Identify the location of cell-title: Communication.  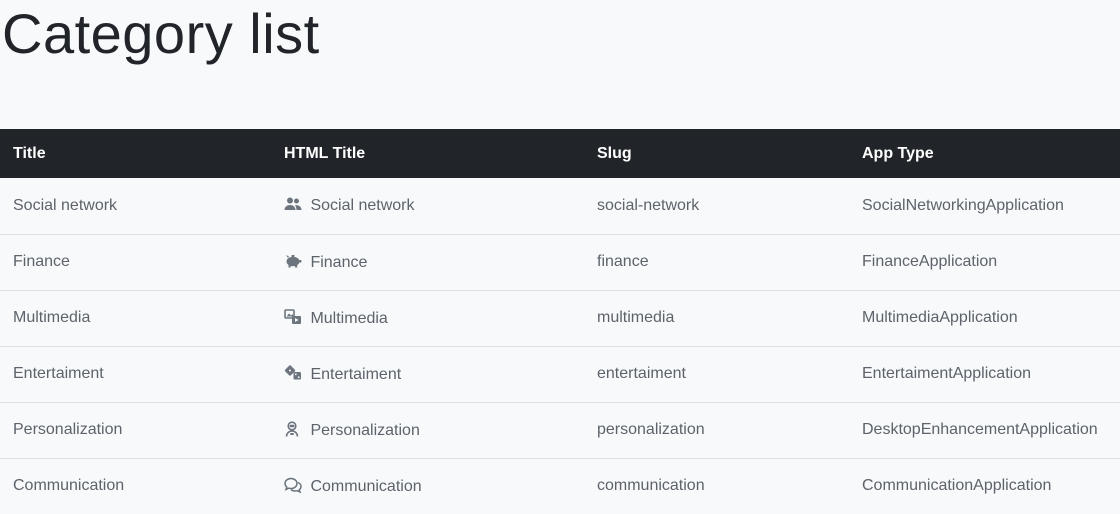
(69, 486).